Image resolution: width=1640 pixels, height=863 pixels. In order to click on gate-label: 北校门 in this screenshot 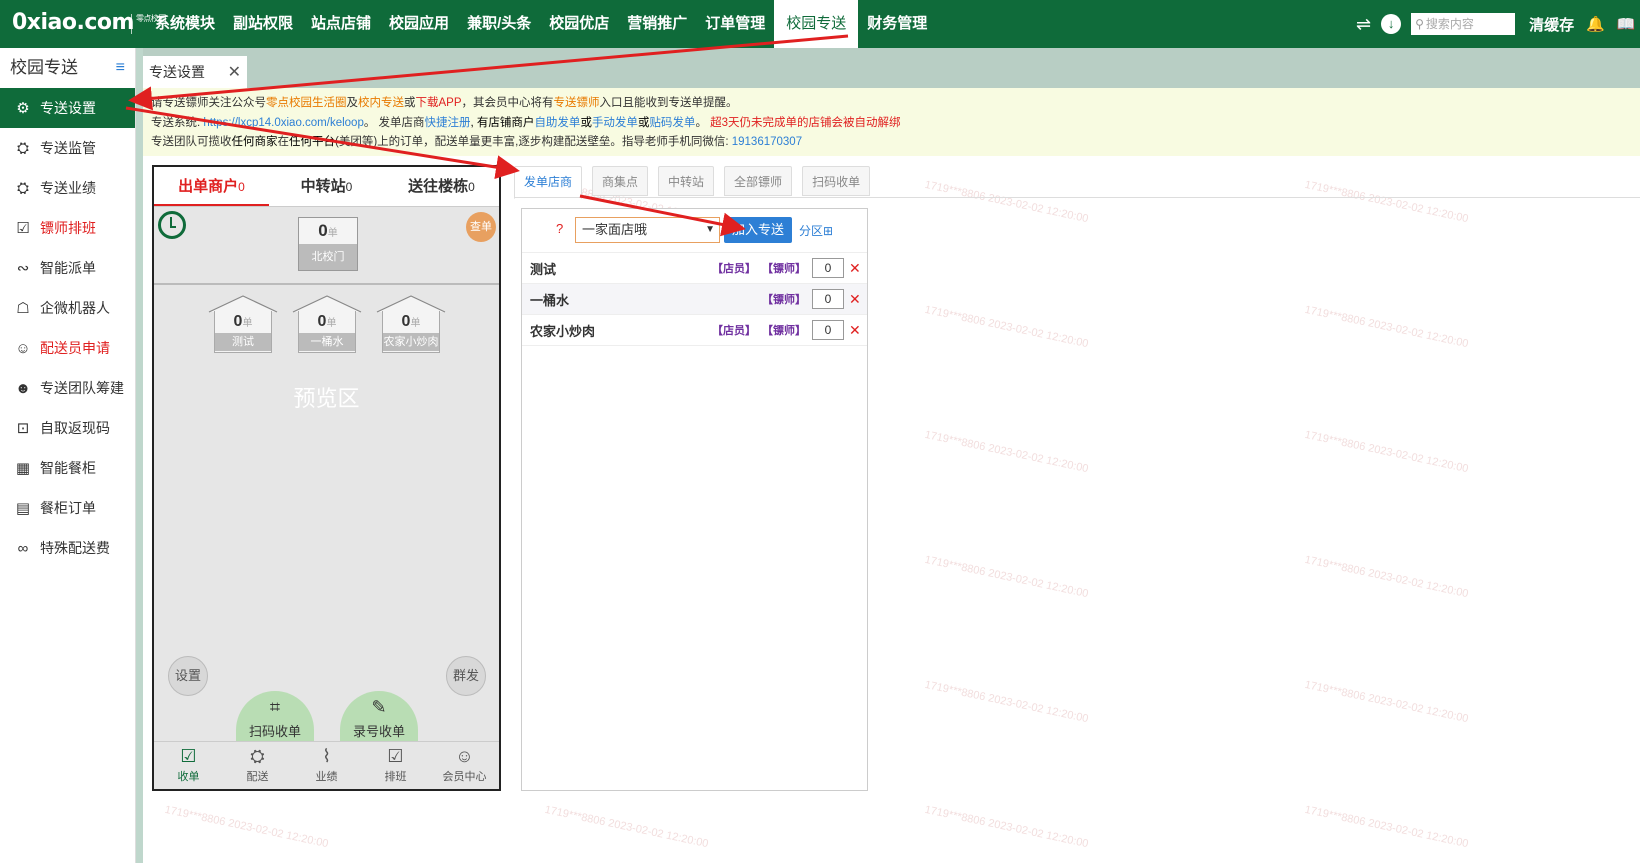, I will do `click(328, 257)`.